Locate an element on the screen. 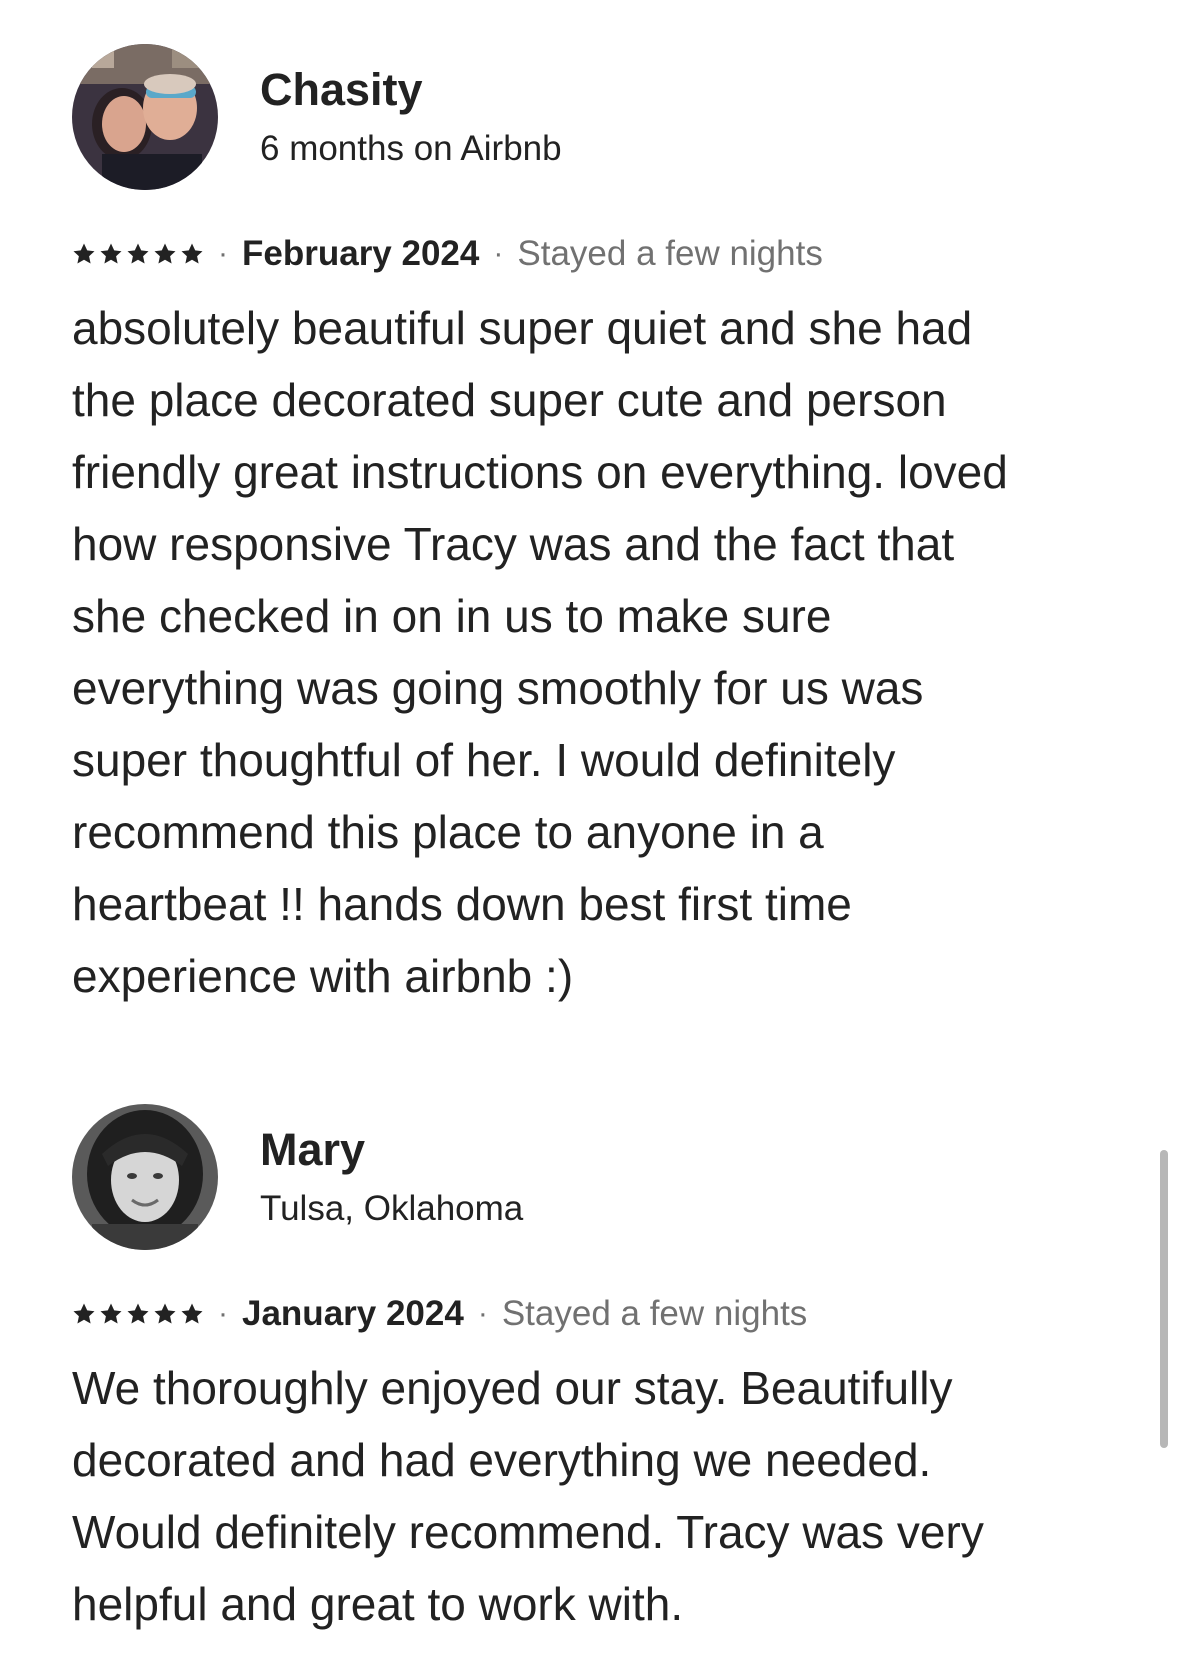 The image size is (1179, 1670). reviewer-header: Chasity 6 months on Airbnb is located at coordinates (592, 117).